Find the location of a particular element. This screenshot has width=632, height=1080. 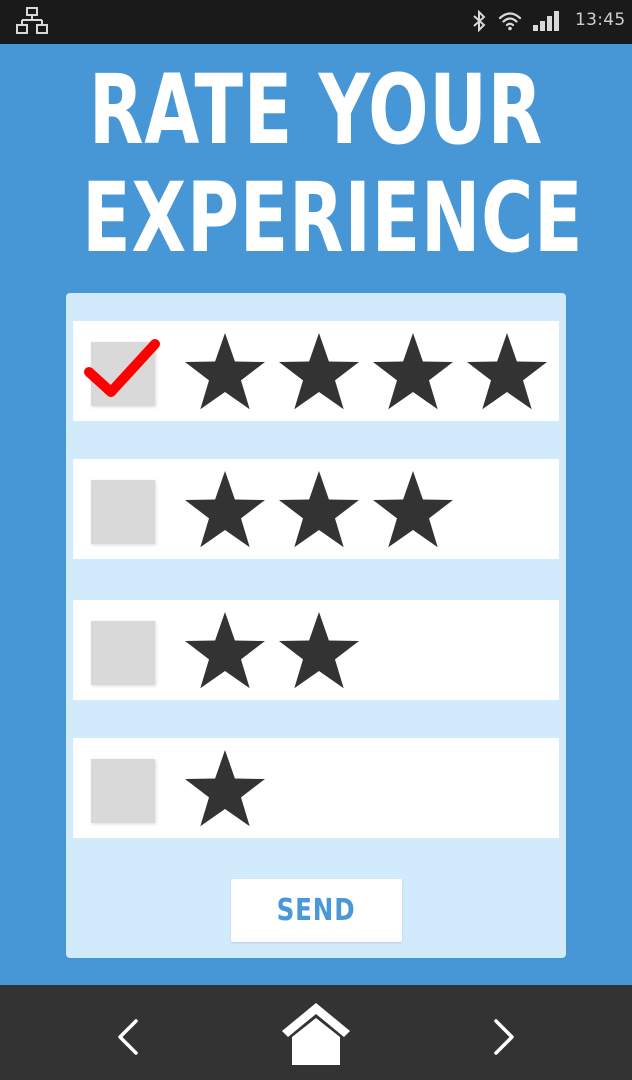

rating-row-3-stars is located at coordinates (316, 509).